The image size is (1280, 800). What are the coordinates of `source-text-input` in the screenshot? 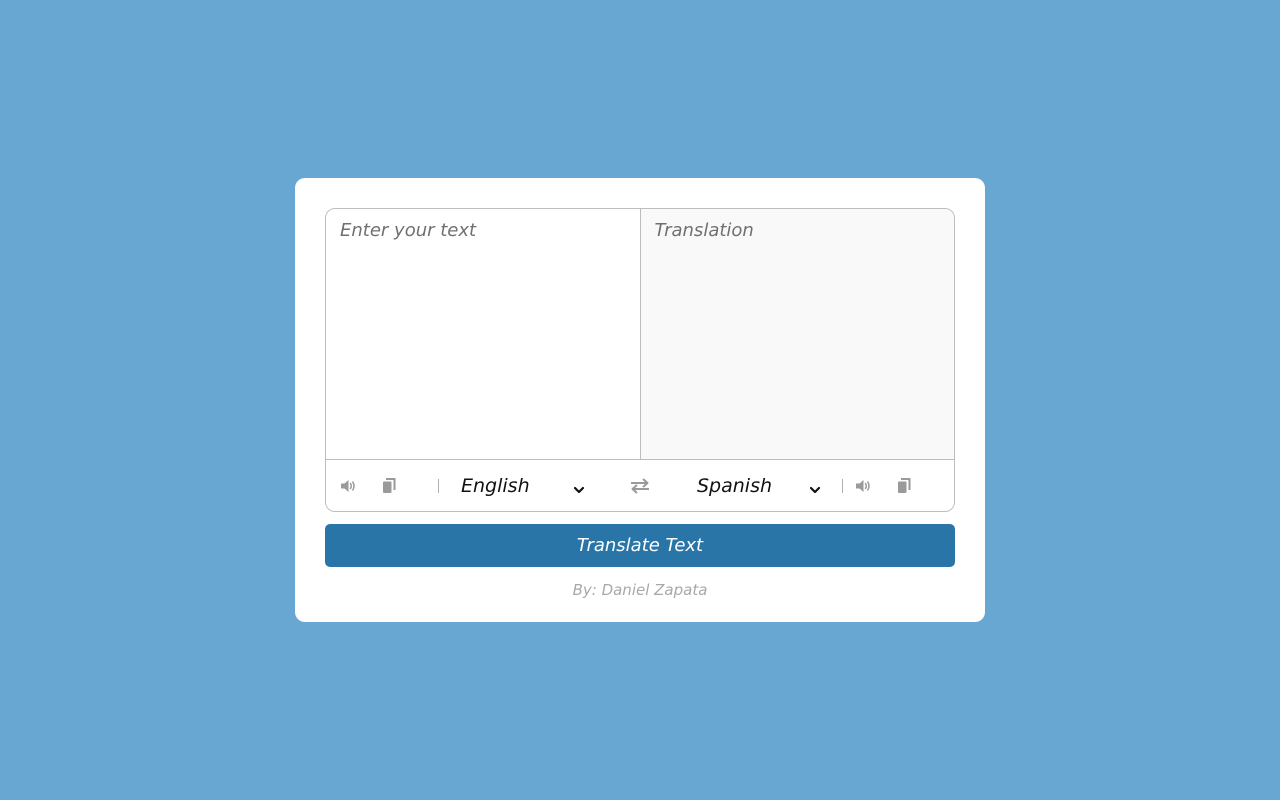 It's located at (483, 334).